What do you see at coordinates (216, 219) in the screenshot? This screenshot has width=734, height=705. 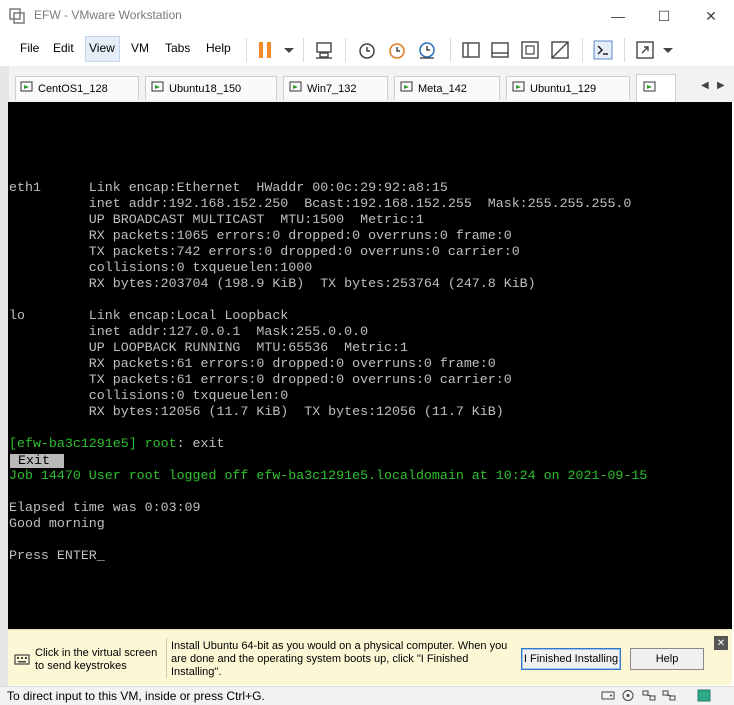 I see `console-line: UP BROADCAST MULTICAST MTU:1500 Metric:1` at bounding box center [216, 219].